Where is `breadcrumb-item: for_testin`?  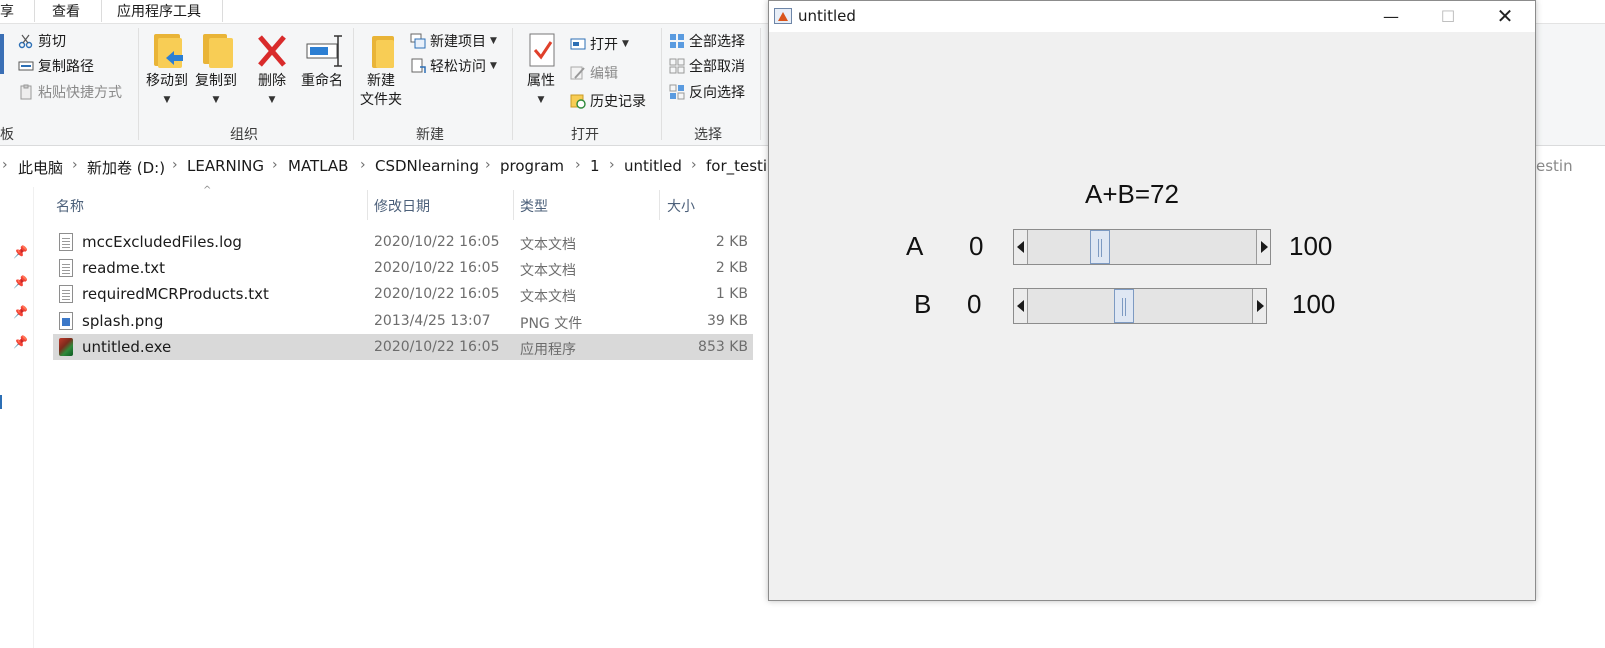 breadcrumb-item: for_testin is located at coordinates (741, 166).